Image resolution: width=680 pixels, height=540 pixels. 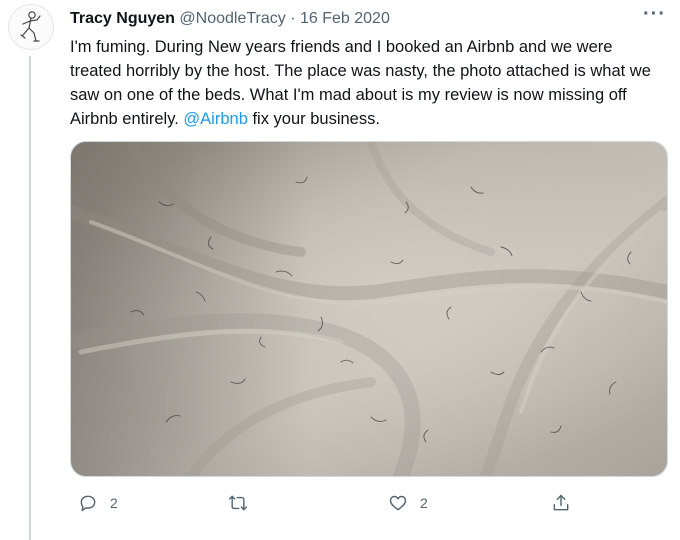 I want to click on tweet-actions: 2 2, so click(x=330, y=503).